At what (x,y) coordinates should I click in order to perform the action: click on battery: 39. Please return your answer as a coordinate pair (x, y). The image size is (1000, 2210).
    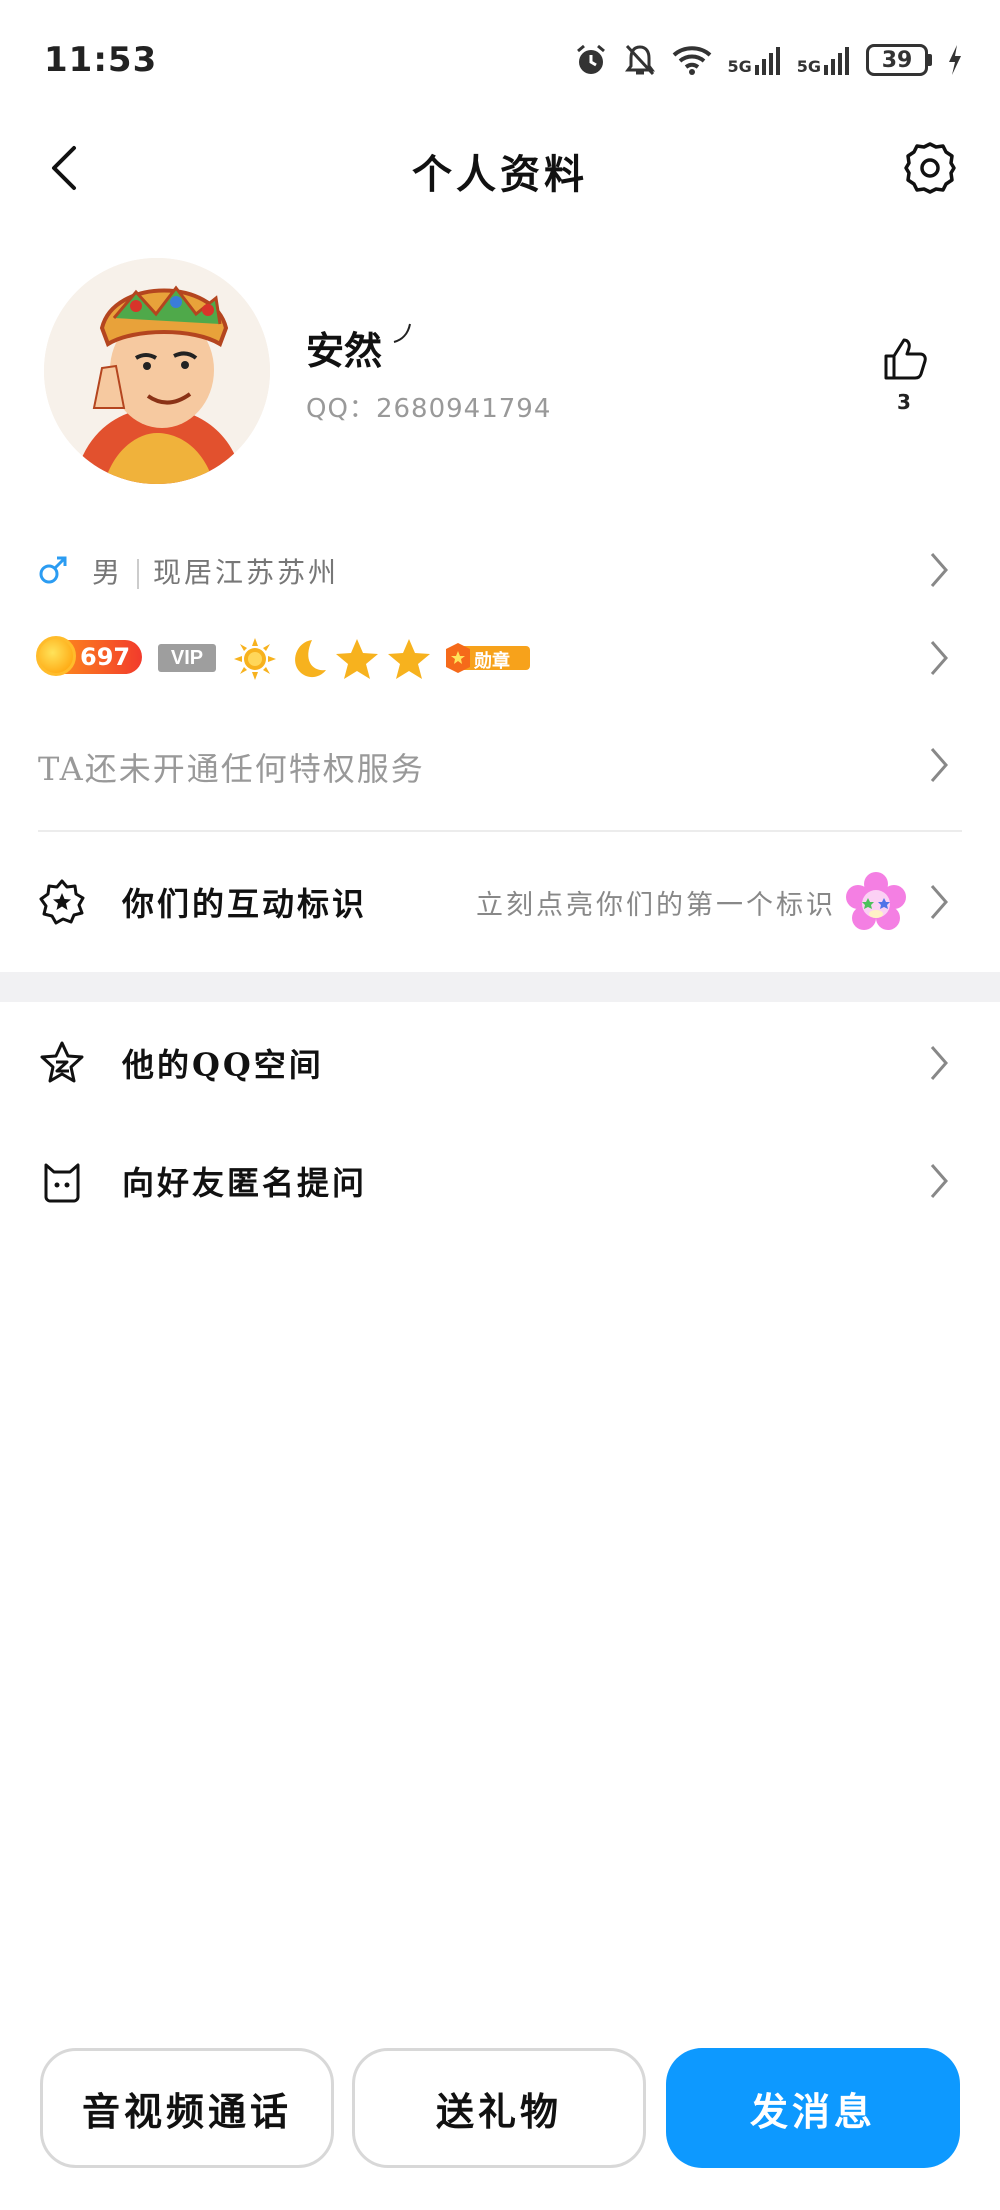
    Looking at the image, I should click on (899, 60).